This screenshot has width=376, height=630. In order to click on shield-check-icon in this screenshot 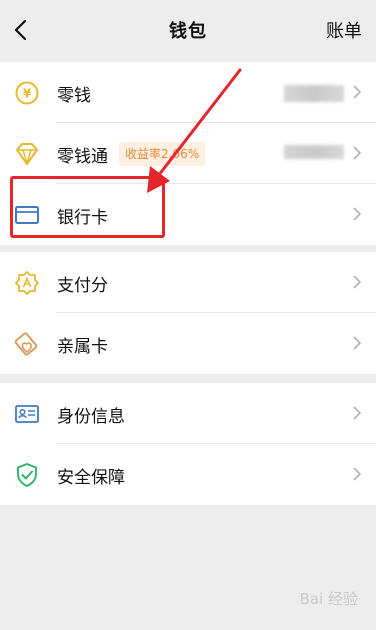, I will do `click(27, 475)`.